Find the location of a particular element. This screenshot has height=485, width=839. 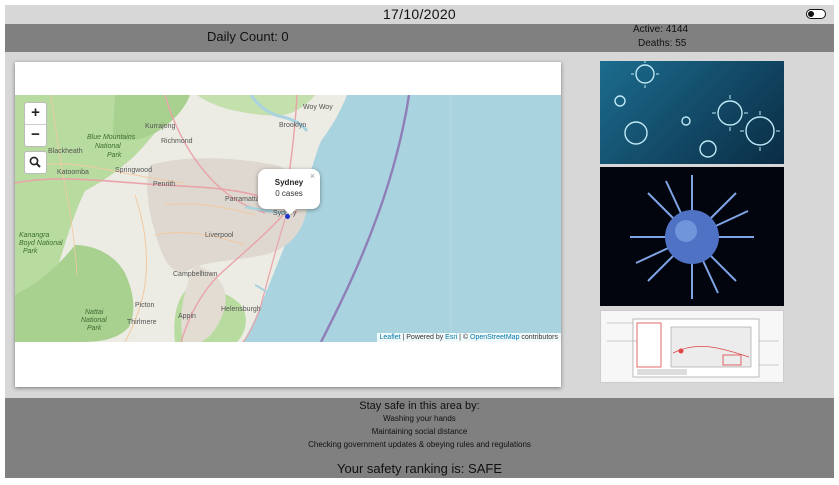

map-label: Kanangra is located at coordinates (34, 235).